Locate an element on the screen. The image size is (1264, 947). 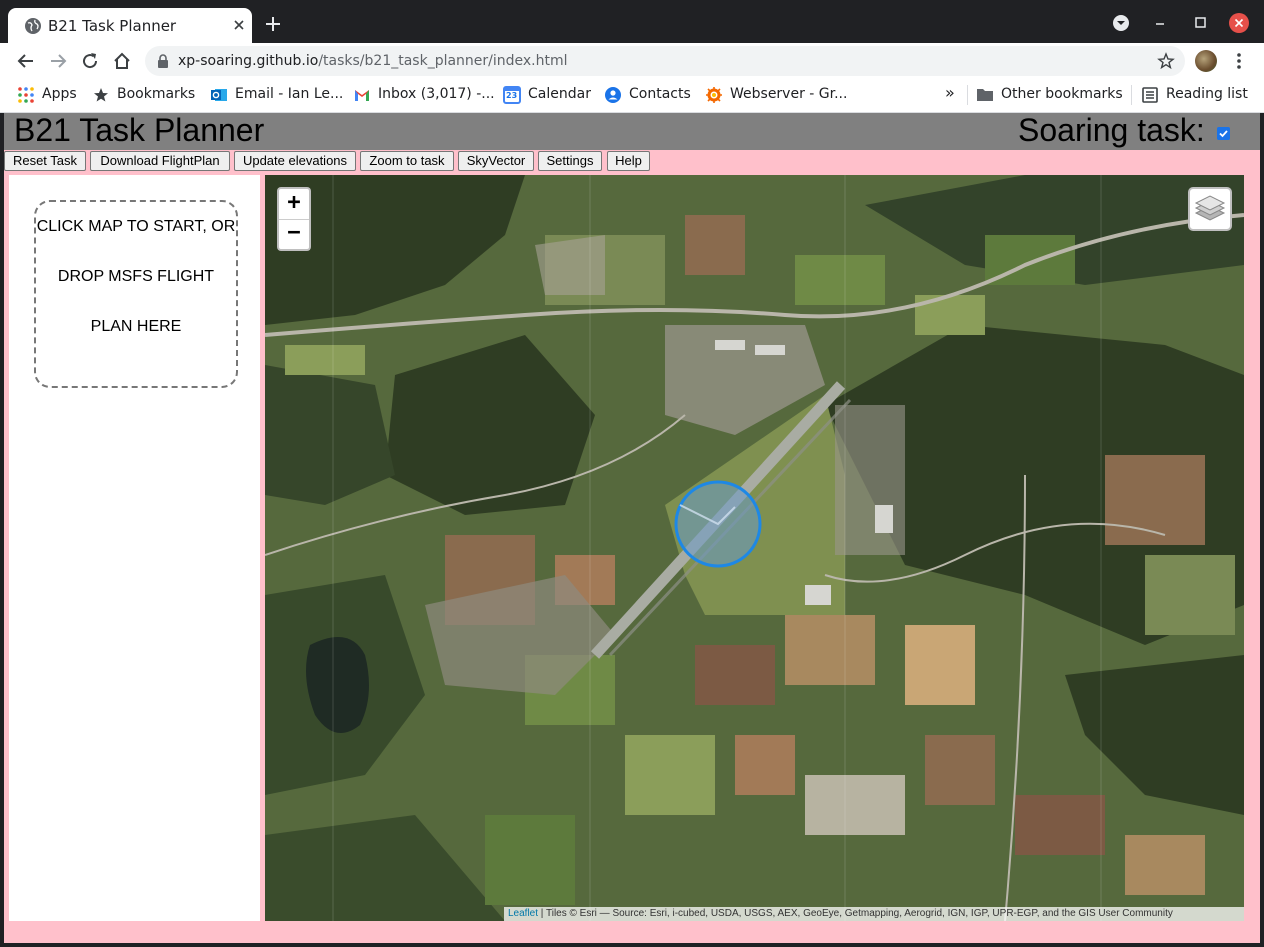
contacts-icon is located at coordinates (613, 95).